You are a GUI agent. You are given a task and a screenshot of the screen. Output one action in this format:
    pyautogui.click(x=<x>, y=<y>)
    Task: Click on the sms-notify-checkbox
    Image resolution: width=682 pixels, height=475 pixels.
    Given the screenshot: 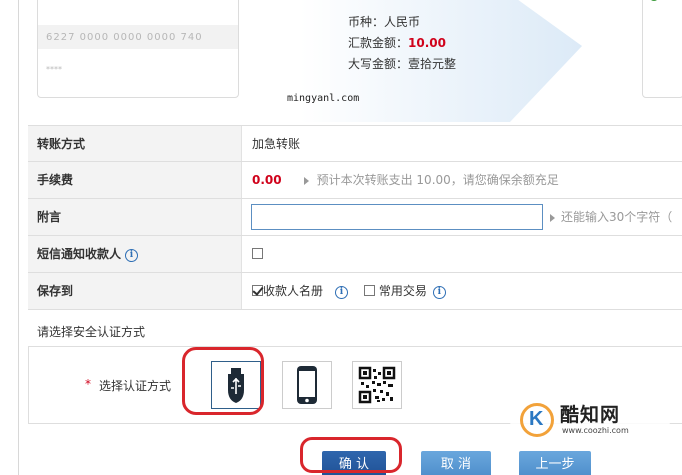 What is the action you would take?
    pyautogui.click(x=257, y=253)
    